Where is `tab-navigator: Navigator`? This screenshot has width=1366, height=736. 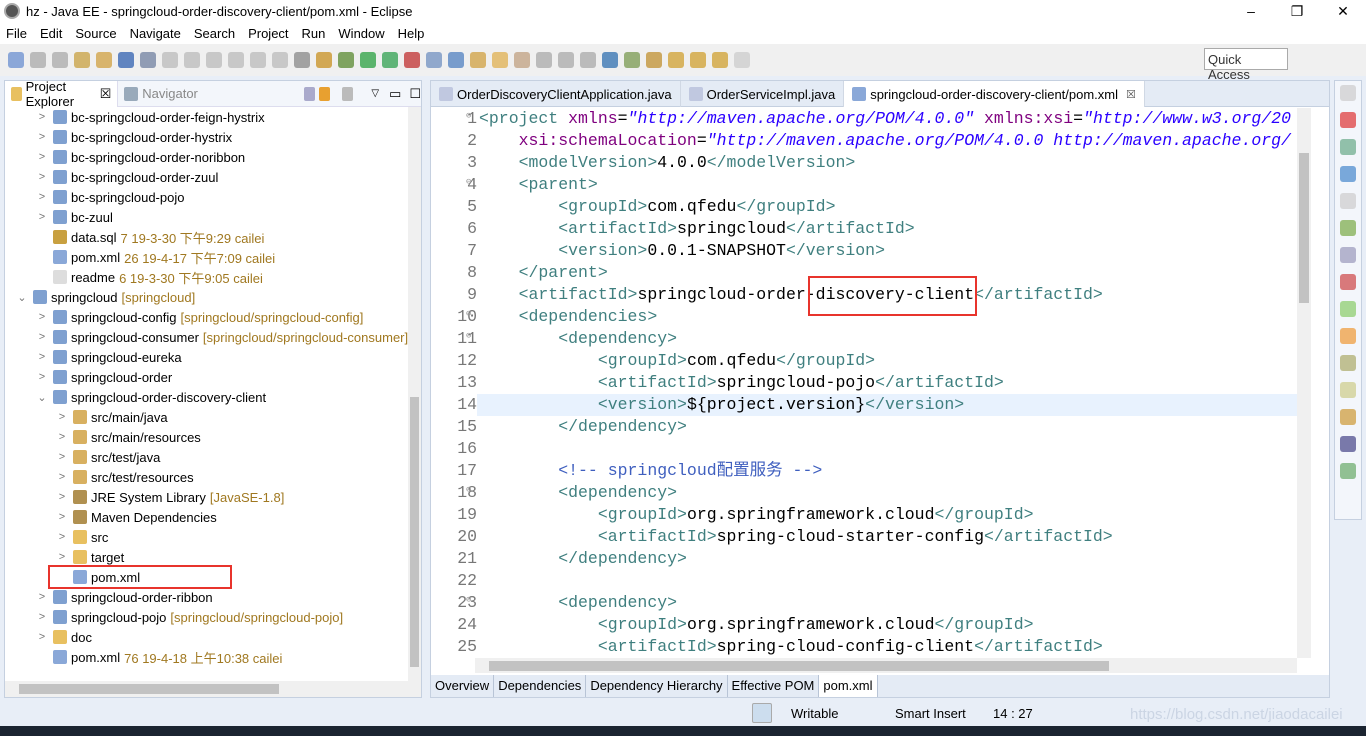 tab-navigator: Navigator is located at coordinates (161, 94).